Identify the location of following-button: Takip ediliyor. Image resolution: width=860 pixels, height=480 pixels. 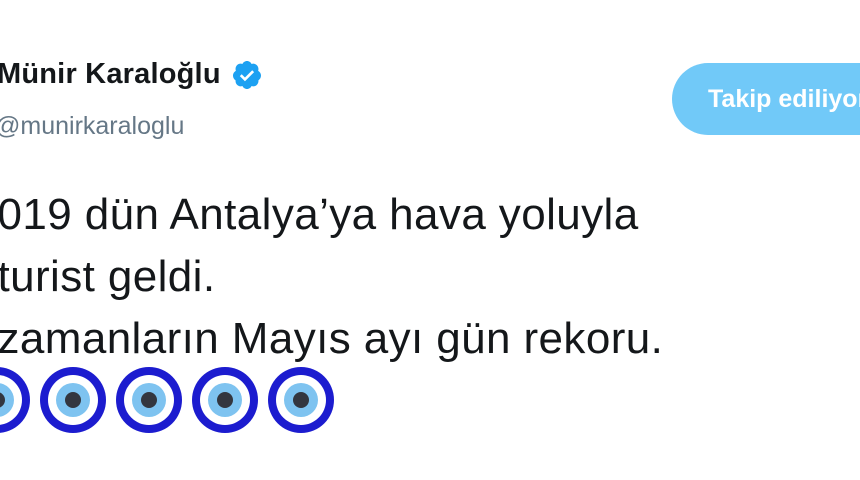
(766, 99).